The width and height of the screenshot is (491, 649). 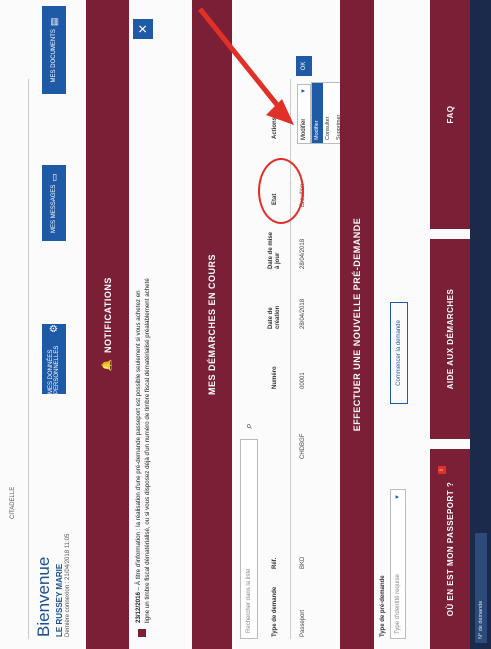 What do you see at coordinates (138, 607) in the screenshot?
I see `notification-date: 23/12/2016` at bounding box center [138, 607].